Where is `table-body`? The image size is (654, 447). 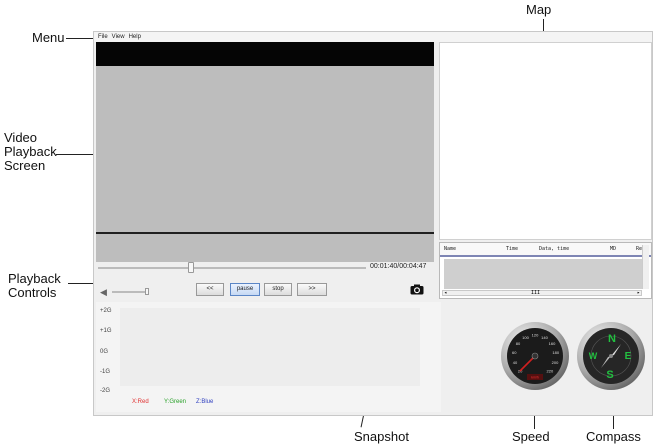
table-body is located at coordinates (543, 274).